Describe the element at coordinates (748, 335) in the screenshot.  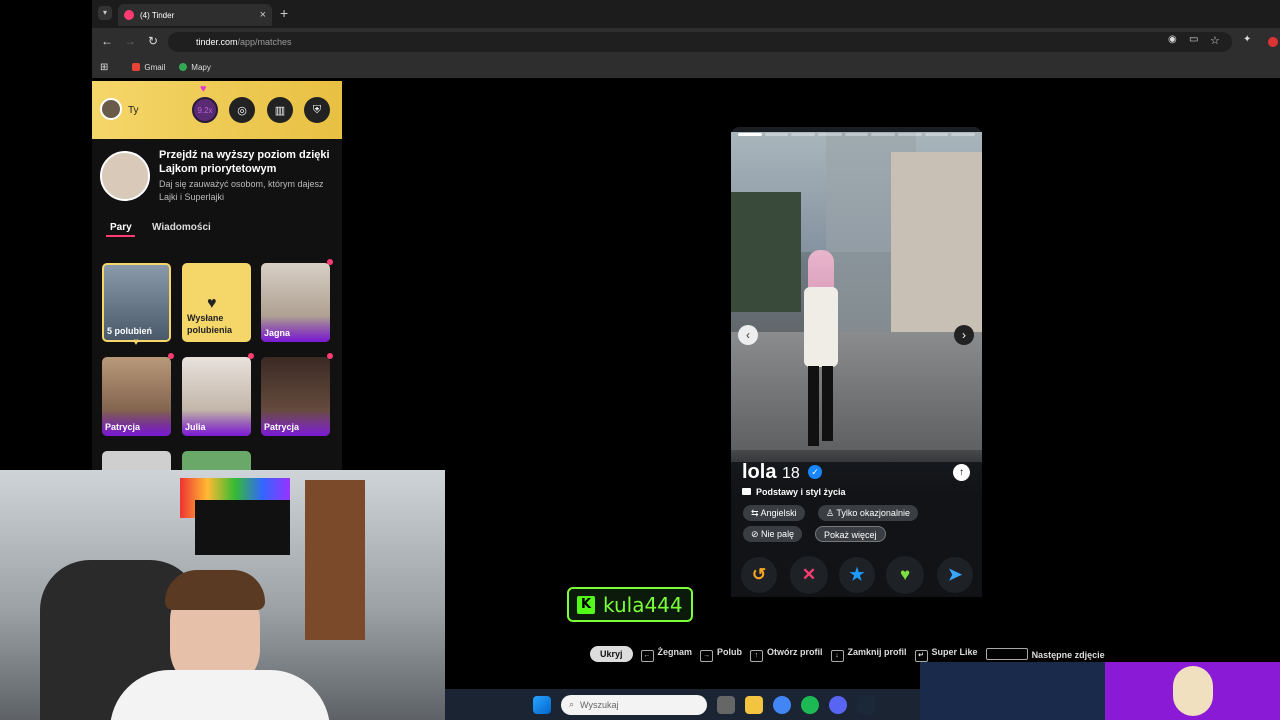
I see `previous-photo-button: ‹` at that location.